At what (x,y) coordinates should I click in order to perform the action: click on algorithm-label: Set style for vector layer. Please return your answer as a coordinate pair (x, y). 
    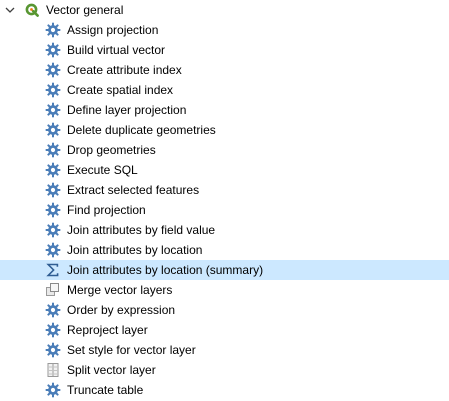
    Looking at the image, I should click on (131, 350).